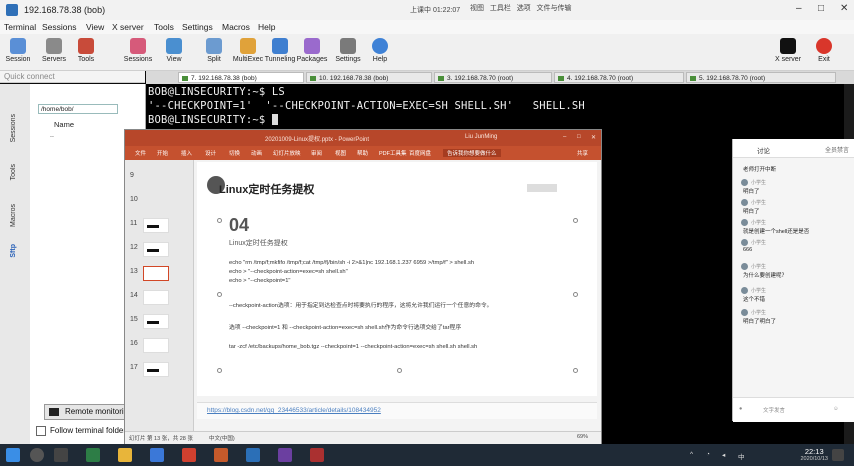 Image resolution: width=854 pixels, height=466 pixels. Describe the element at coordinates (52, 135) in the screenshot. I see `sftp-parent-folder: ..` at that location.